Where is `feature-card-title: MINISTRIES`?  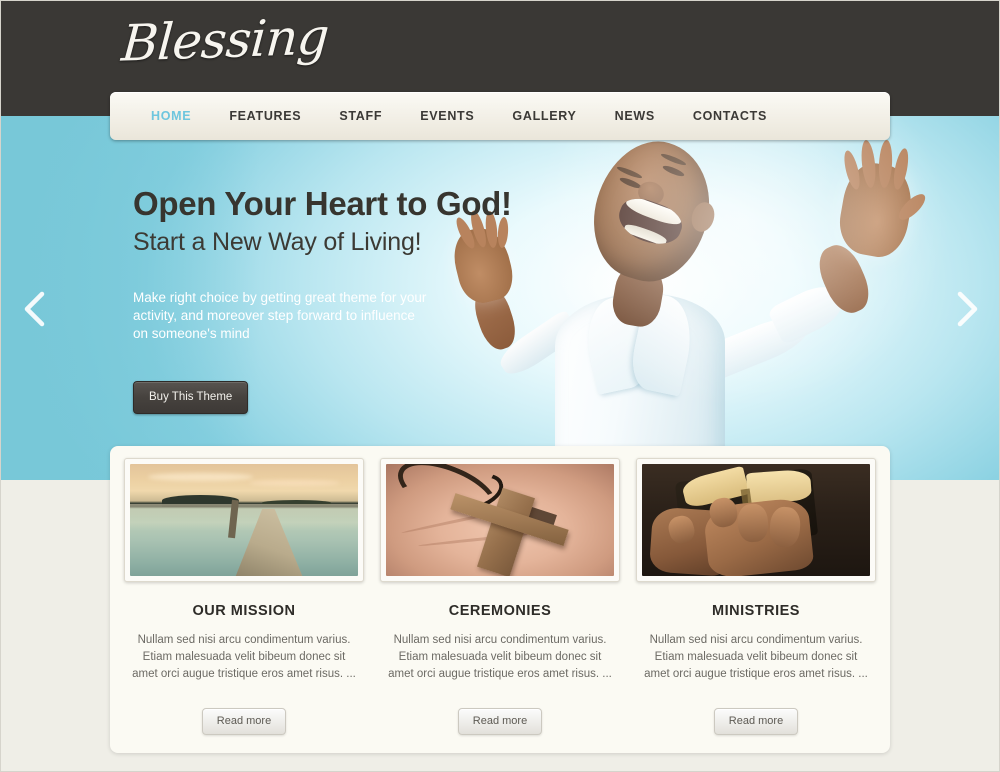 feature-card-title: MINISTRIES is located at coordinates (756, 611).